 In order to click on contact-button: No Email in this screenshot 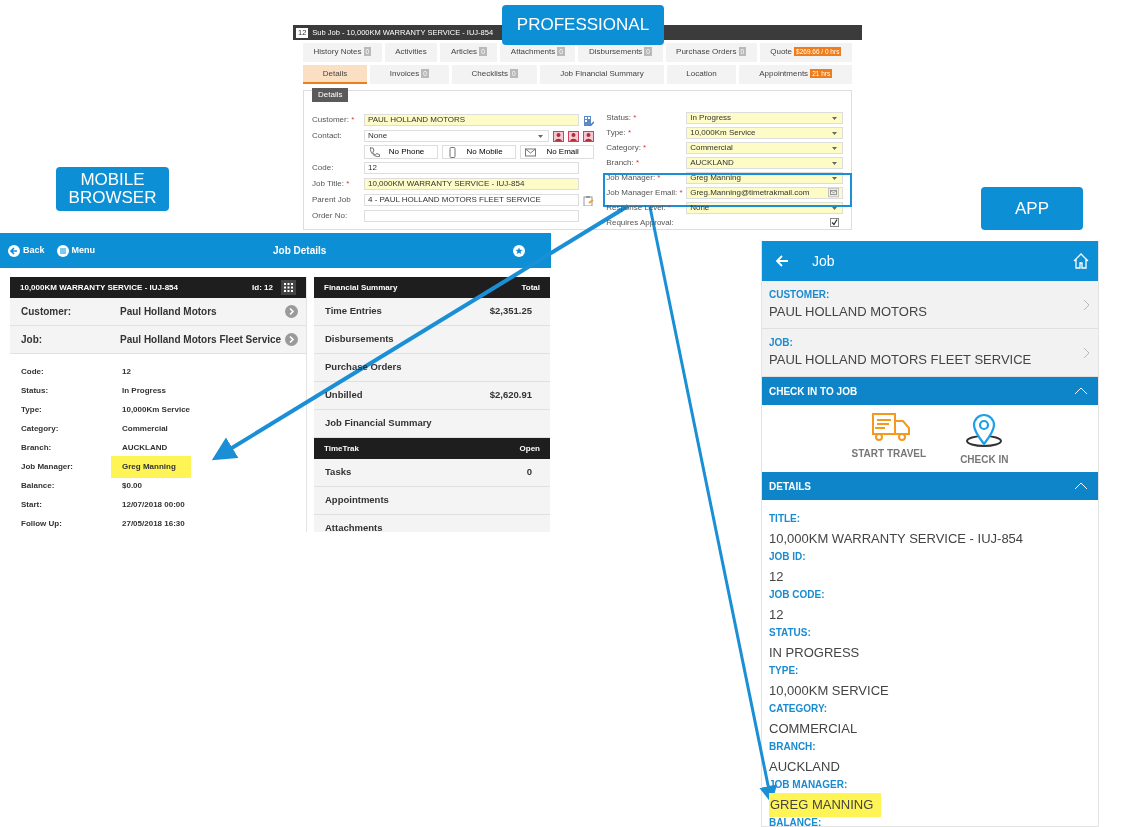, I will do `click(557, 152)`.